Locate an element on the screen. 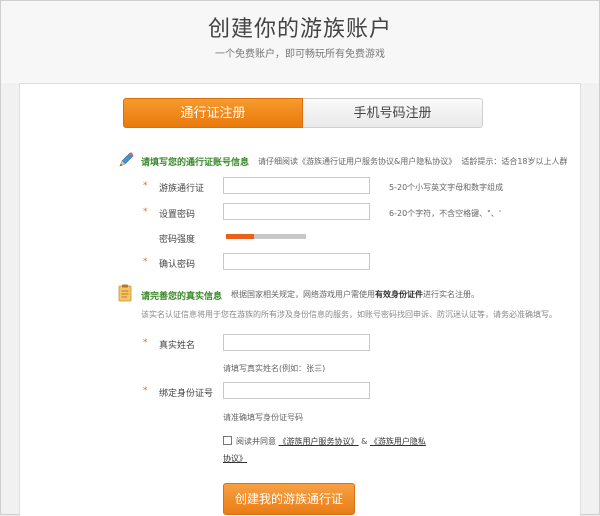  password-strength-fill is located at coordinates (240, 236).